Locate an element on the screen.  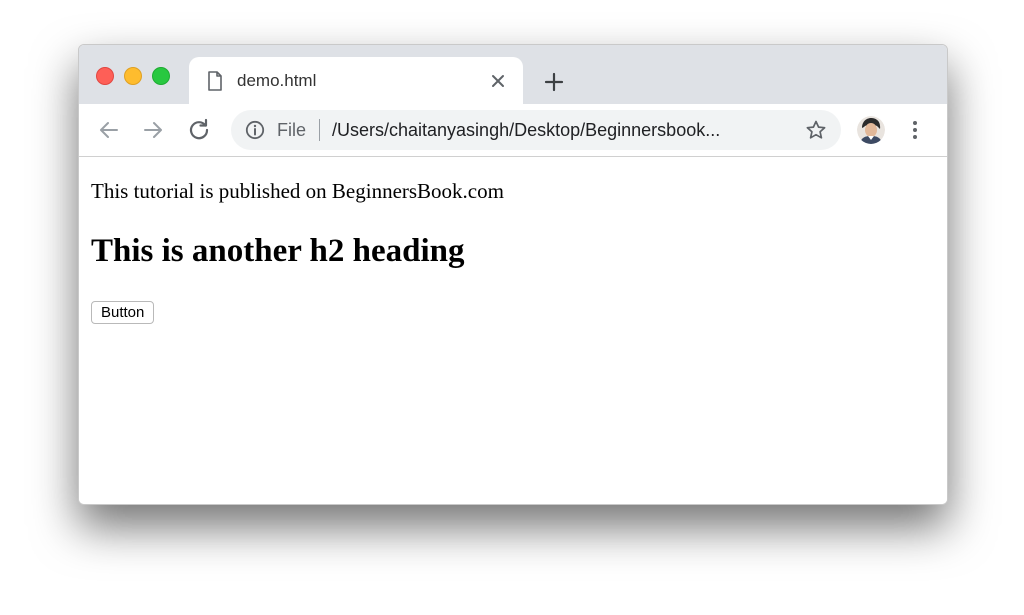
avatar is located at coordinates (871, 130).